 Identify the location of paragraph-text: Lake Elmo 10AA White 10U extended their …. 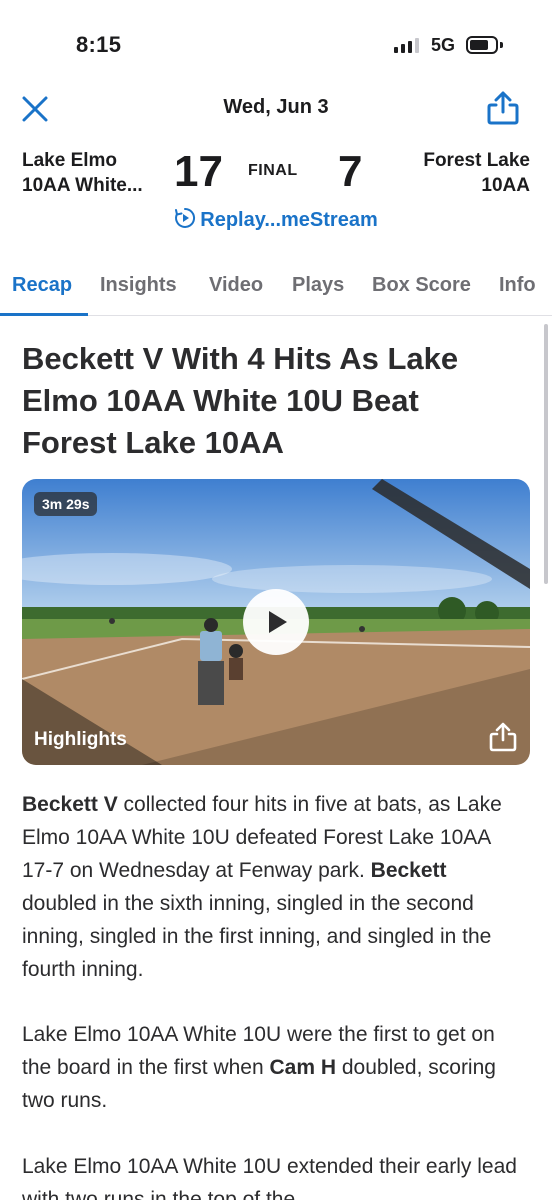
(269, 1177).